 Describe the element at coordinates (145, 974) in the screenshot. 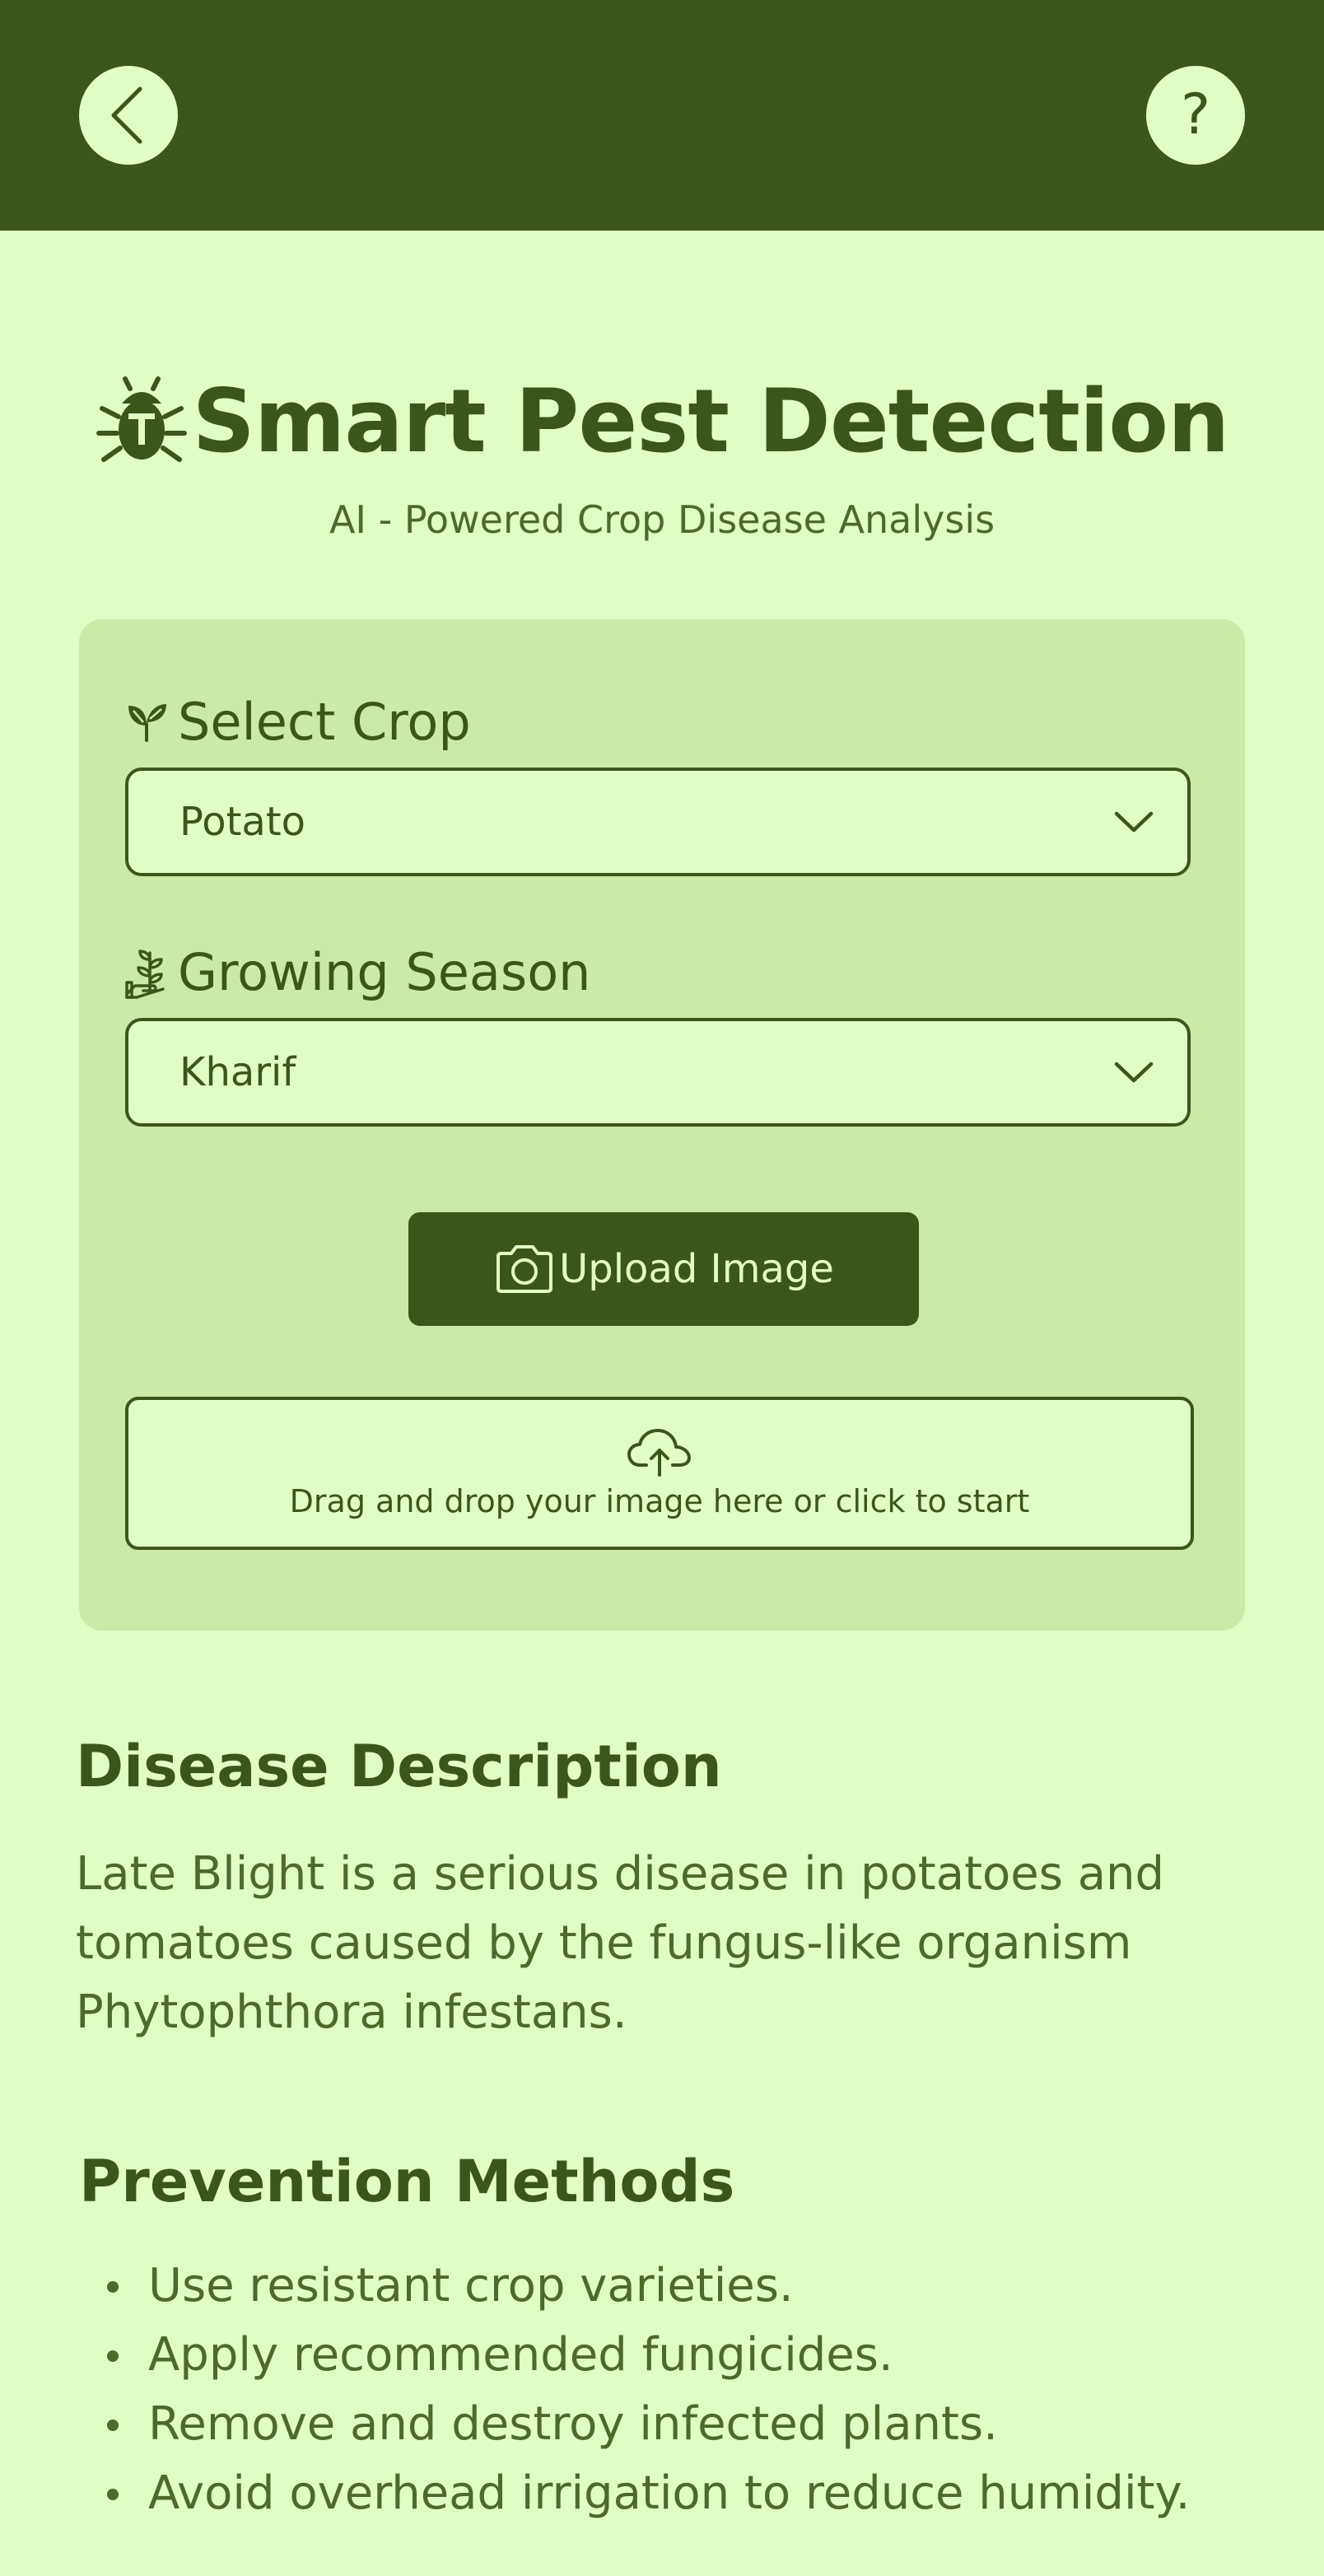

I see `plant-growth-icon` at that location.